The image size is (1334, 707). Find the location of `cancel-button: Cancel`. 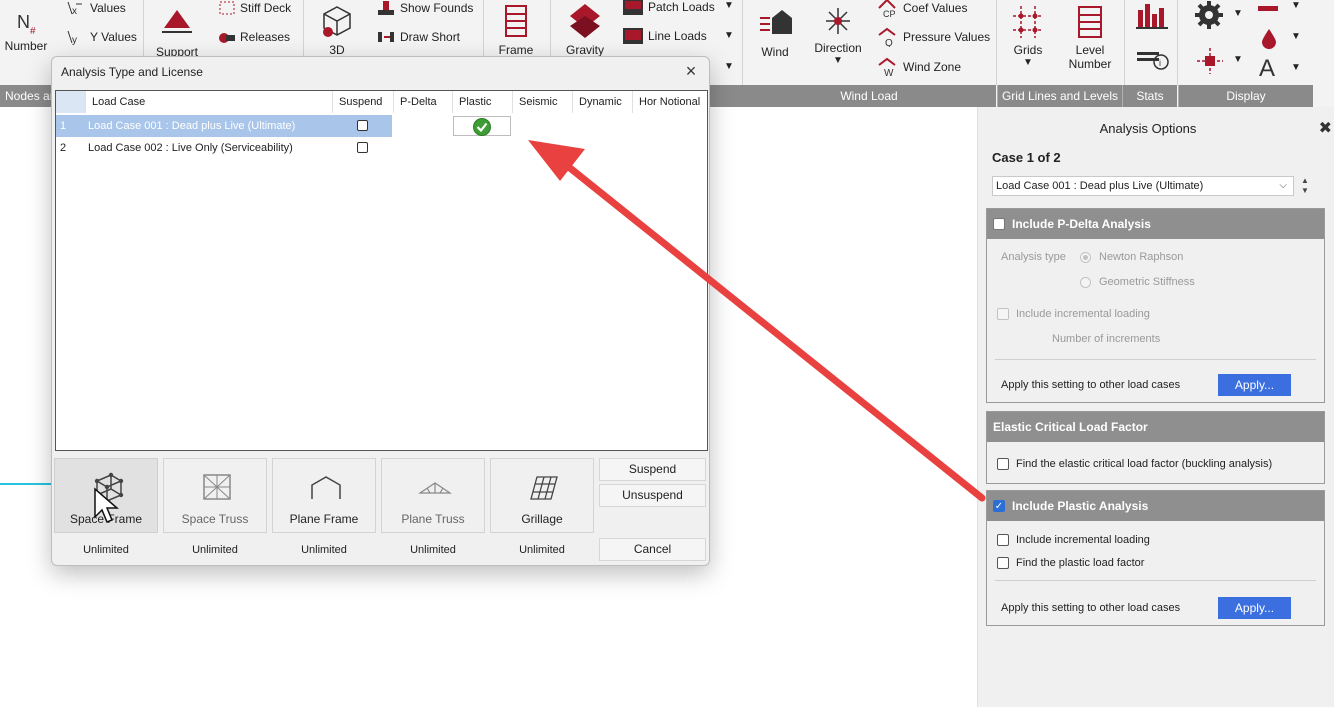

cancel-button: Cancel is located at coordinates (652, 549).